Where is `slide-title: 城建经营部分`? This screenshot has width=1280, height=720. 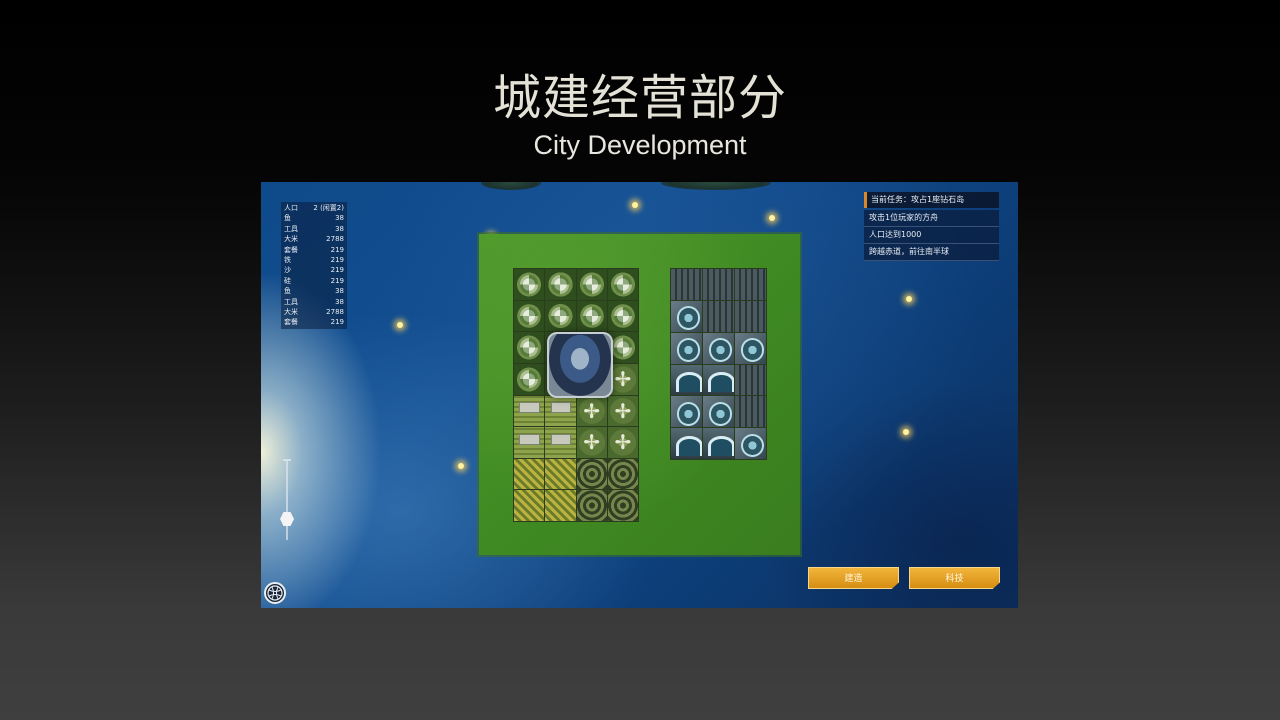
slide-title: 城建经营部分 is located at coordinates (639, 98).